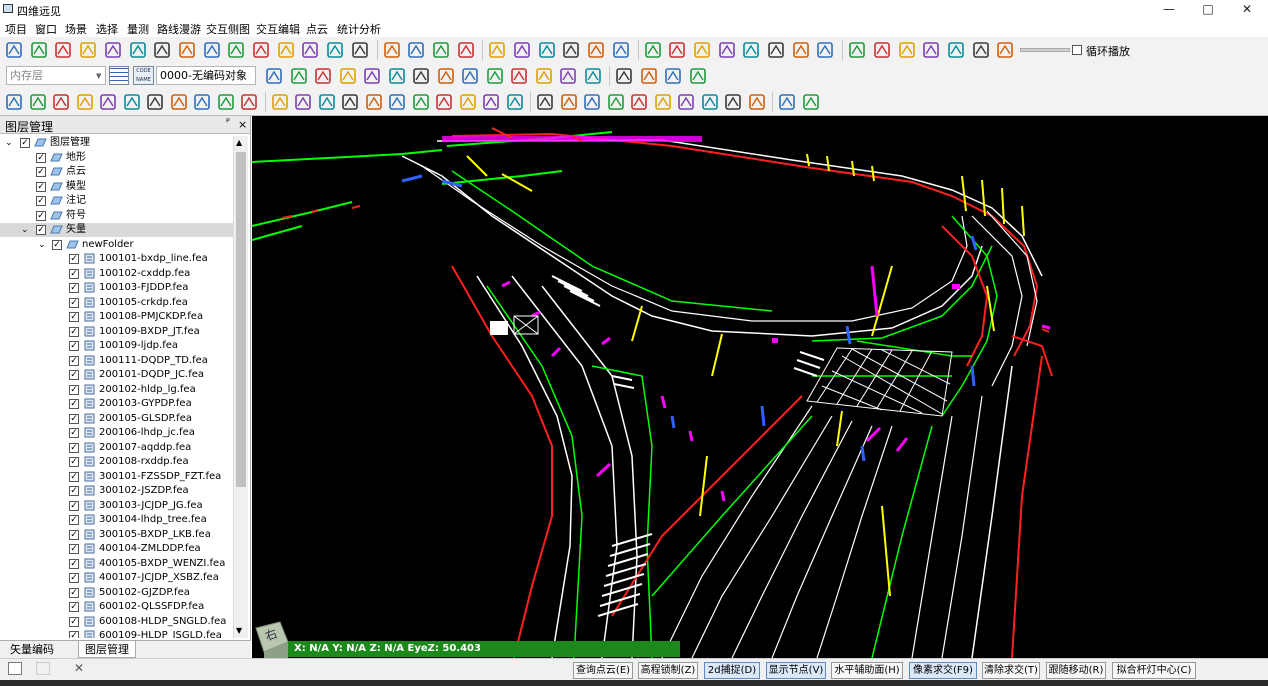 This screenshot has height=686, width=1268. Describe the element at coordinates (495, 76) in the screenshot. I see `trapezoid2-icon` at that location.